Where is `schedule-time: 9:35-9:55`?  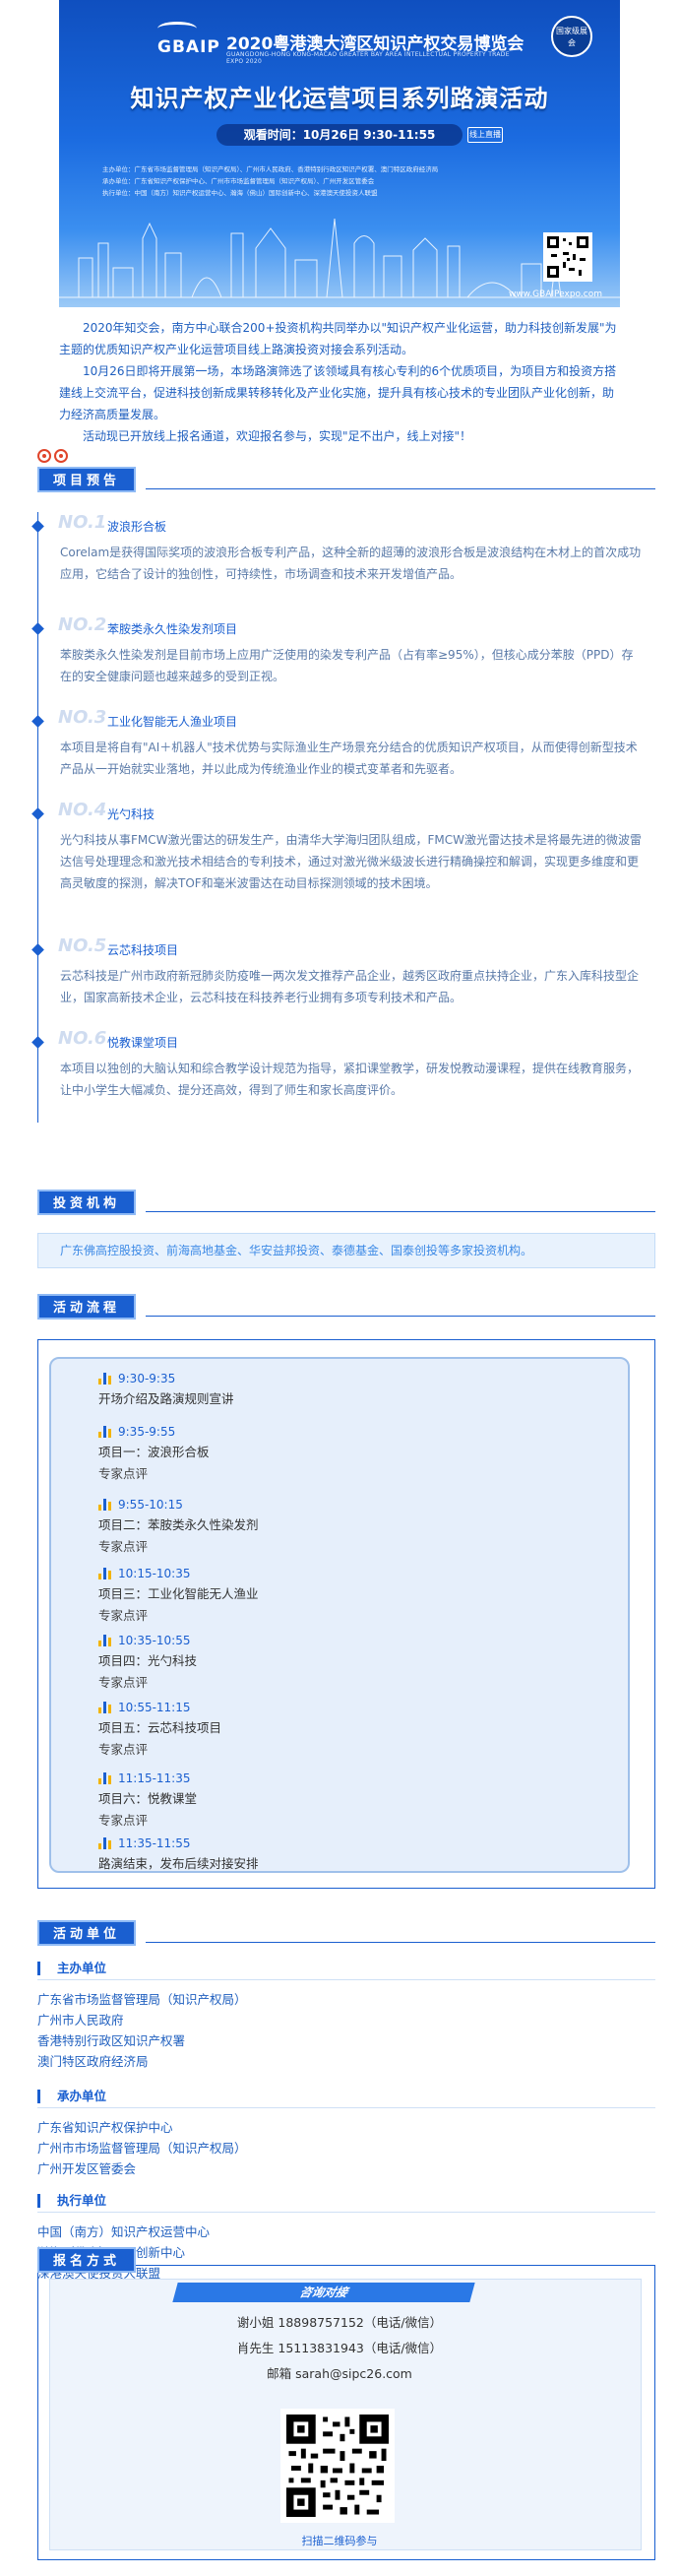
schedule-time: 9:35-9:55 is located at coordinates (154, 1432).